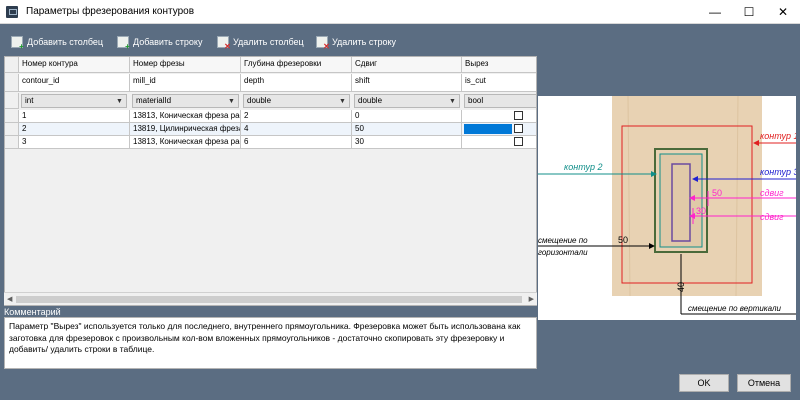 The width and height of the screenshot is (800, 400). What do you see at coordinates (772, 193) in the screenshot?
I see `label-shift-1: сдвиг` at bounding box center [772, 193].